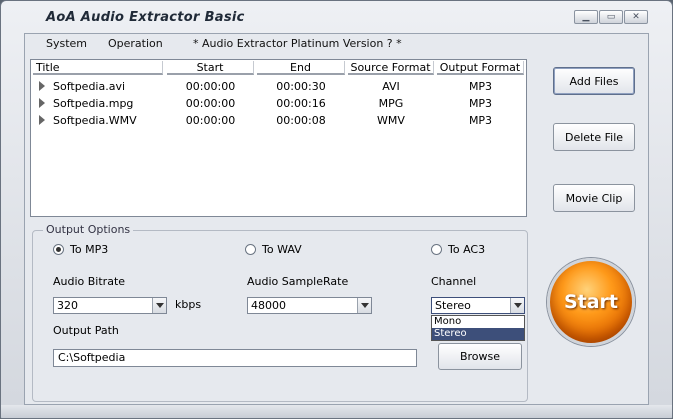 The image size is (673, 419). Describe the element at coordinates (454, 281) in the screenshot. I see `channel-label: Channel` at that location.